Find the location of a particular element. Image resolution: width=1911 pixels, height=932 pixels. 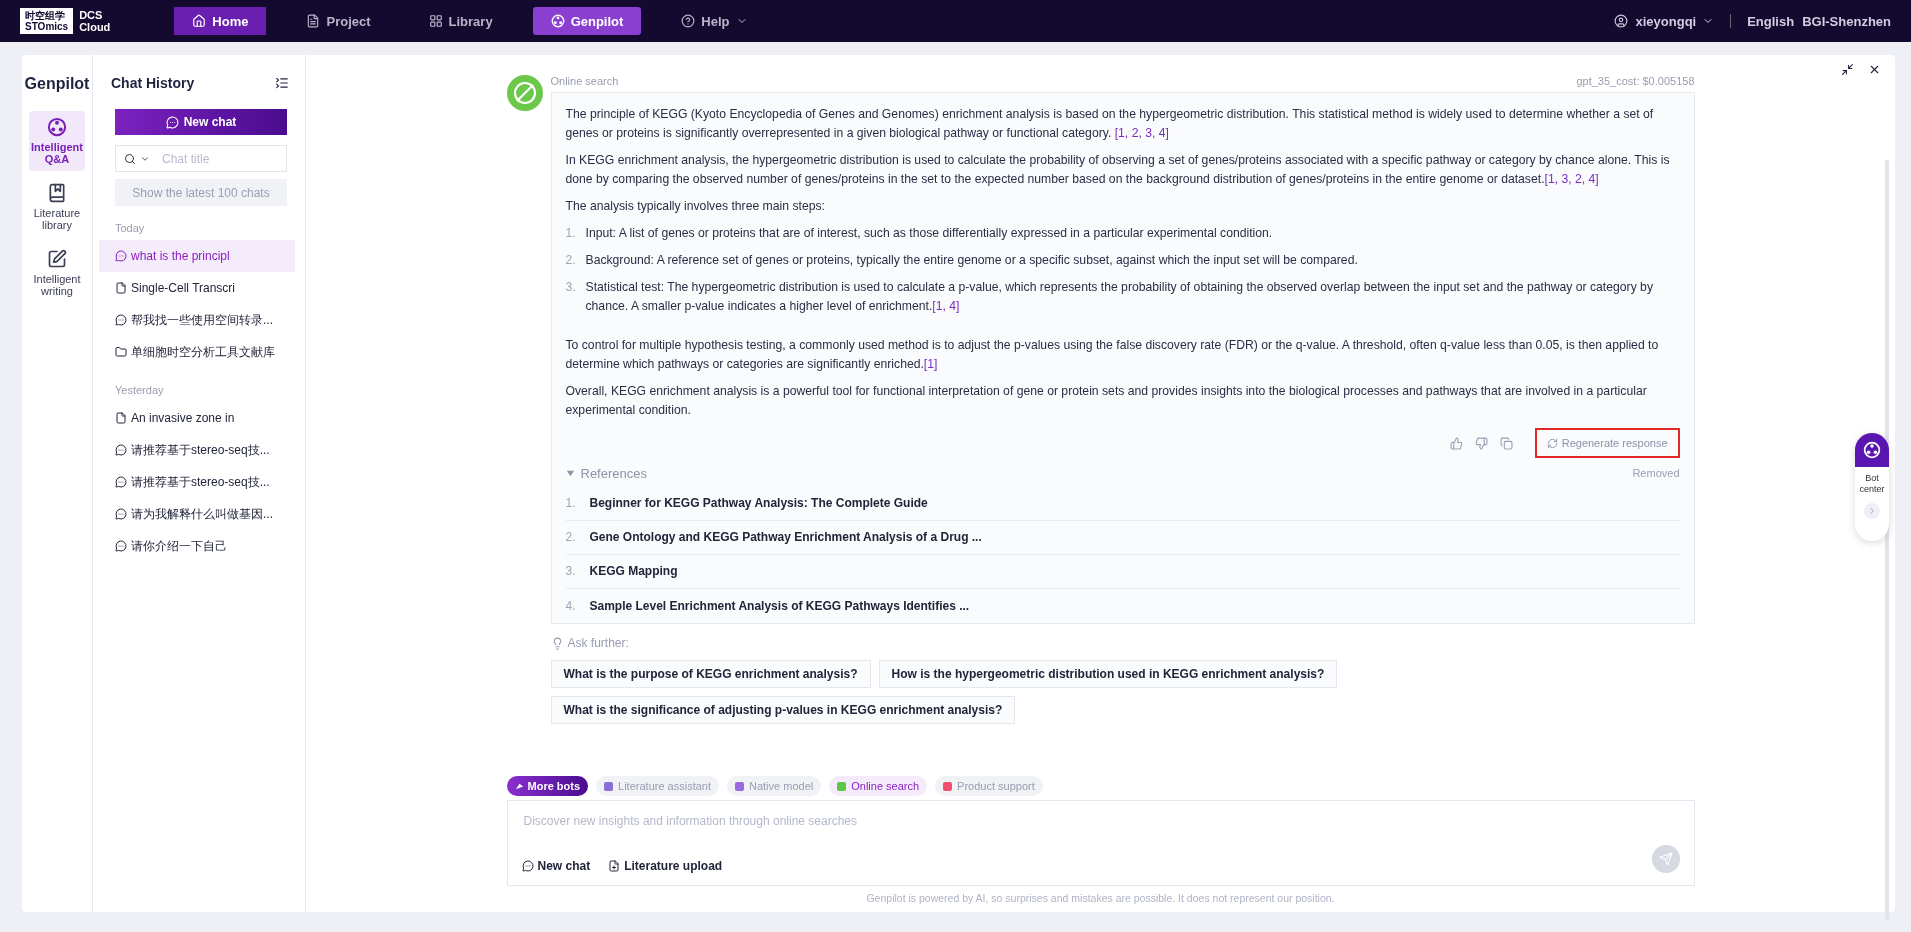

answer-paragraph: To control for multiple hypothesis testing, a commonly used method is to adjust the p-values using the false discovery rate (FDR) or the q-value. A threshold, often q-value less than 0.05, is then applied to determine which pathways or categories are significantly enriched.[1] is located at coordinates (1112, 355).